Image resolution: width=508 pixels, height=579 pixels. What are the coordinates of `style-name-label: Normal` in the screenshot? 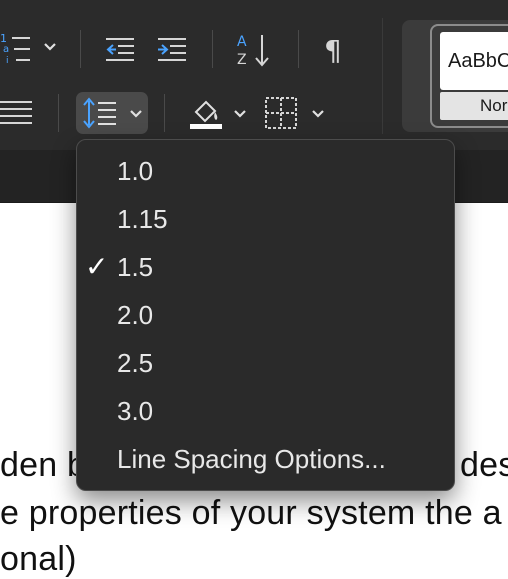 It's located at (474, 106).